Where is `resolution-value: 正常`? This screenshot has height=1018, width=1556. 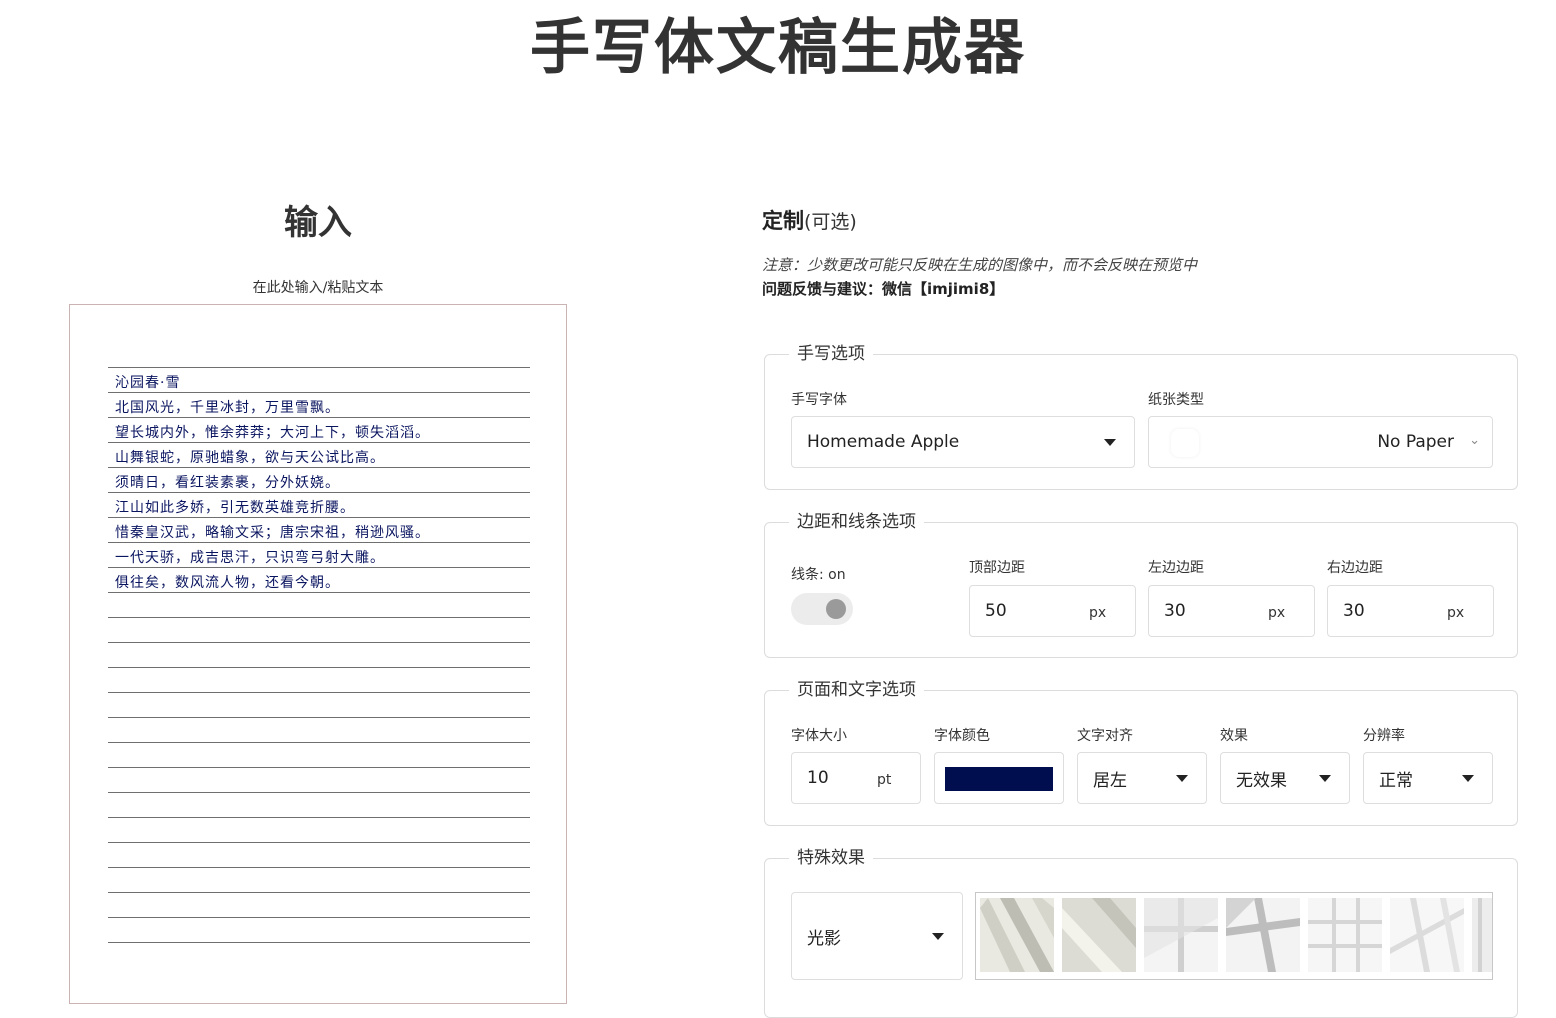
resolution-value: 正常 is located at coordinates (1396, 780).